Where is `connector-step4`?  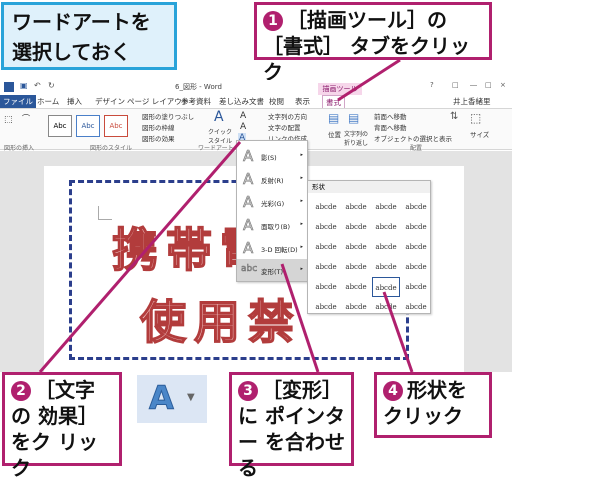 connector-step4 is located at coordinates (398, 332).